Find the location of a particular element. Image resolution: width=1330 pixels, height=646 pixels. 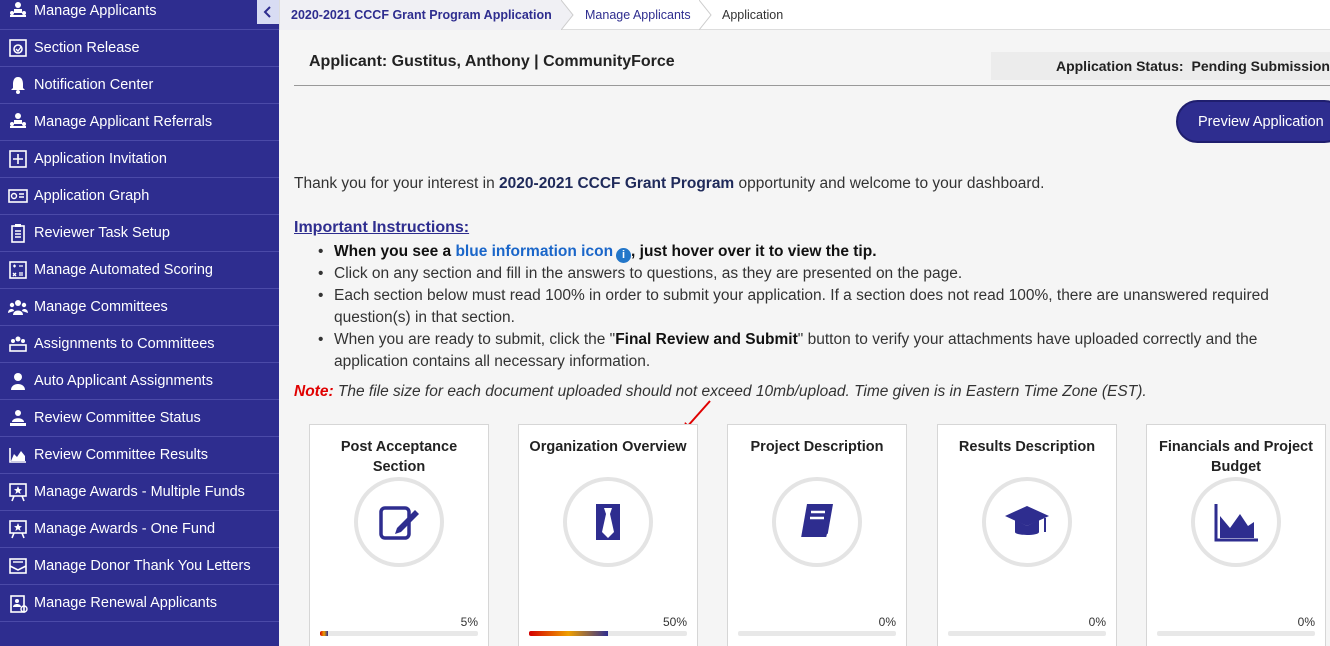

sidebar-item-review-committee-results: Review Committee Results is located at coordinates (139, 455).